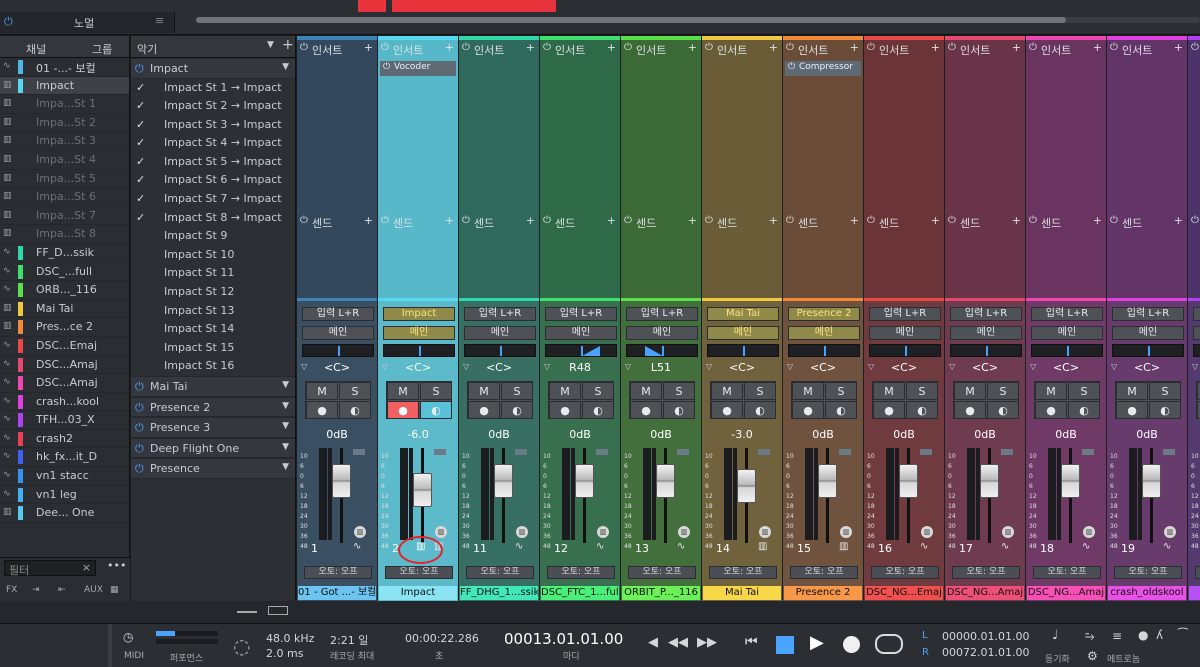 The height and width of the screenshot is (667, 1200). I want to click on return-to-start-icon: ◀, so click(653, 642).